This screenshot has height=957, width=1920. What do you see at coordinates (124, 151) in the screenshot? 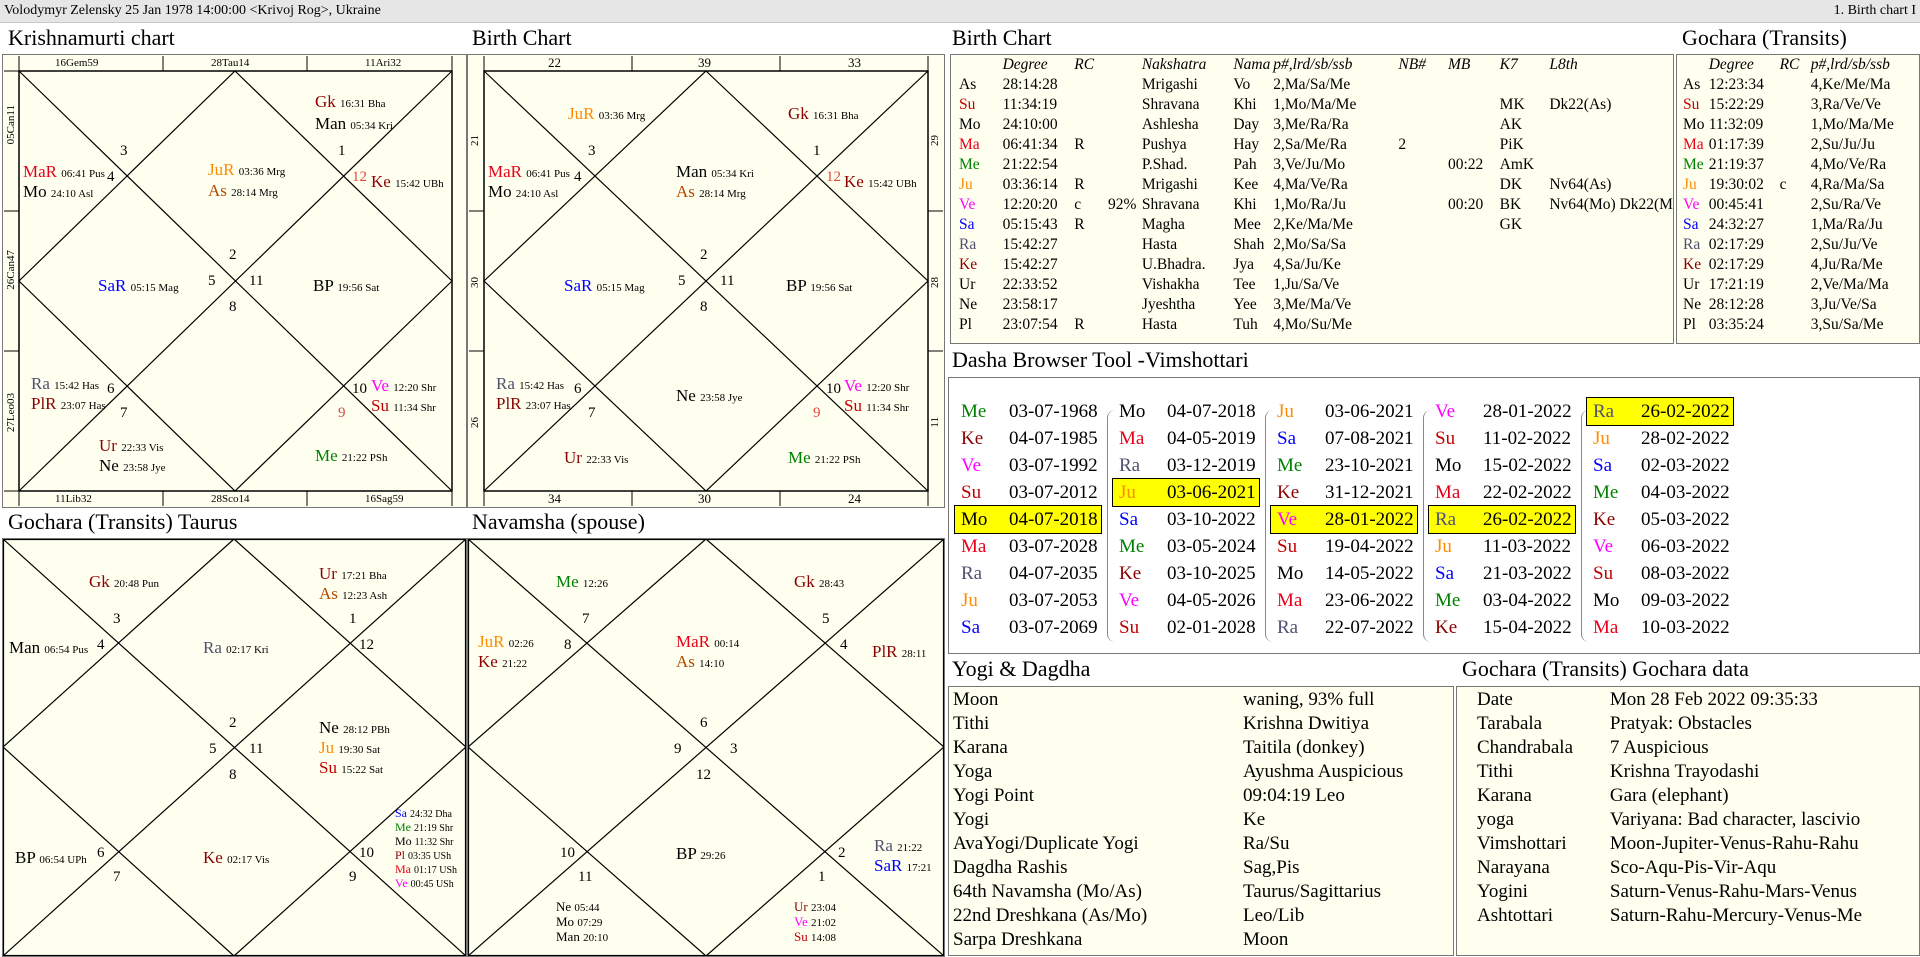
I see `kp-house-3: 3` at bounding box center [124, 151].